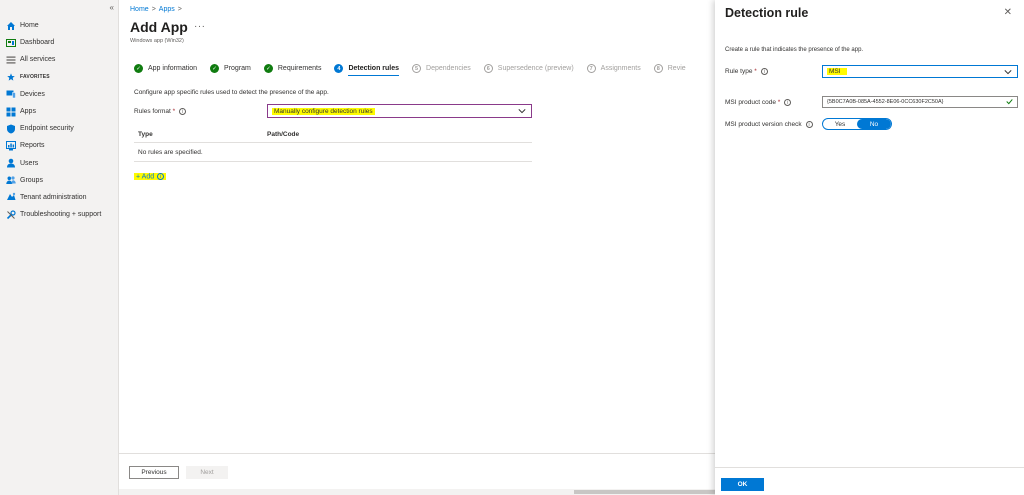  I want to click on rule-type-dropdown: MSI, so click(920, 71).